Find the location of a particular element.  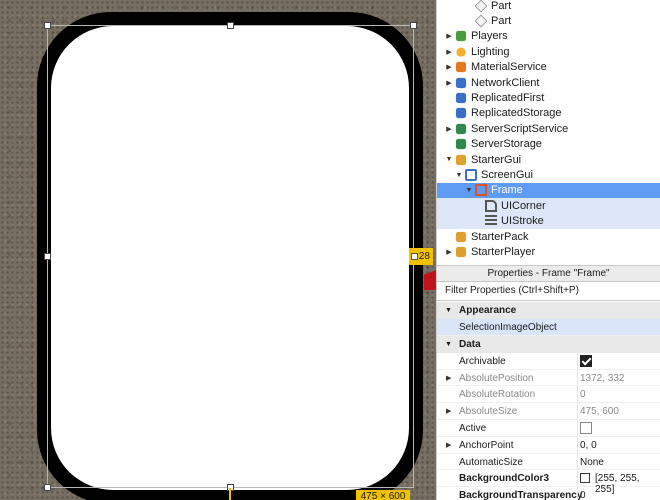

explorer-item: ▶ Players is located at coordinates (548, 36).